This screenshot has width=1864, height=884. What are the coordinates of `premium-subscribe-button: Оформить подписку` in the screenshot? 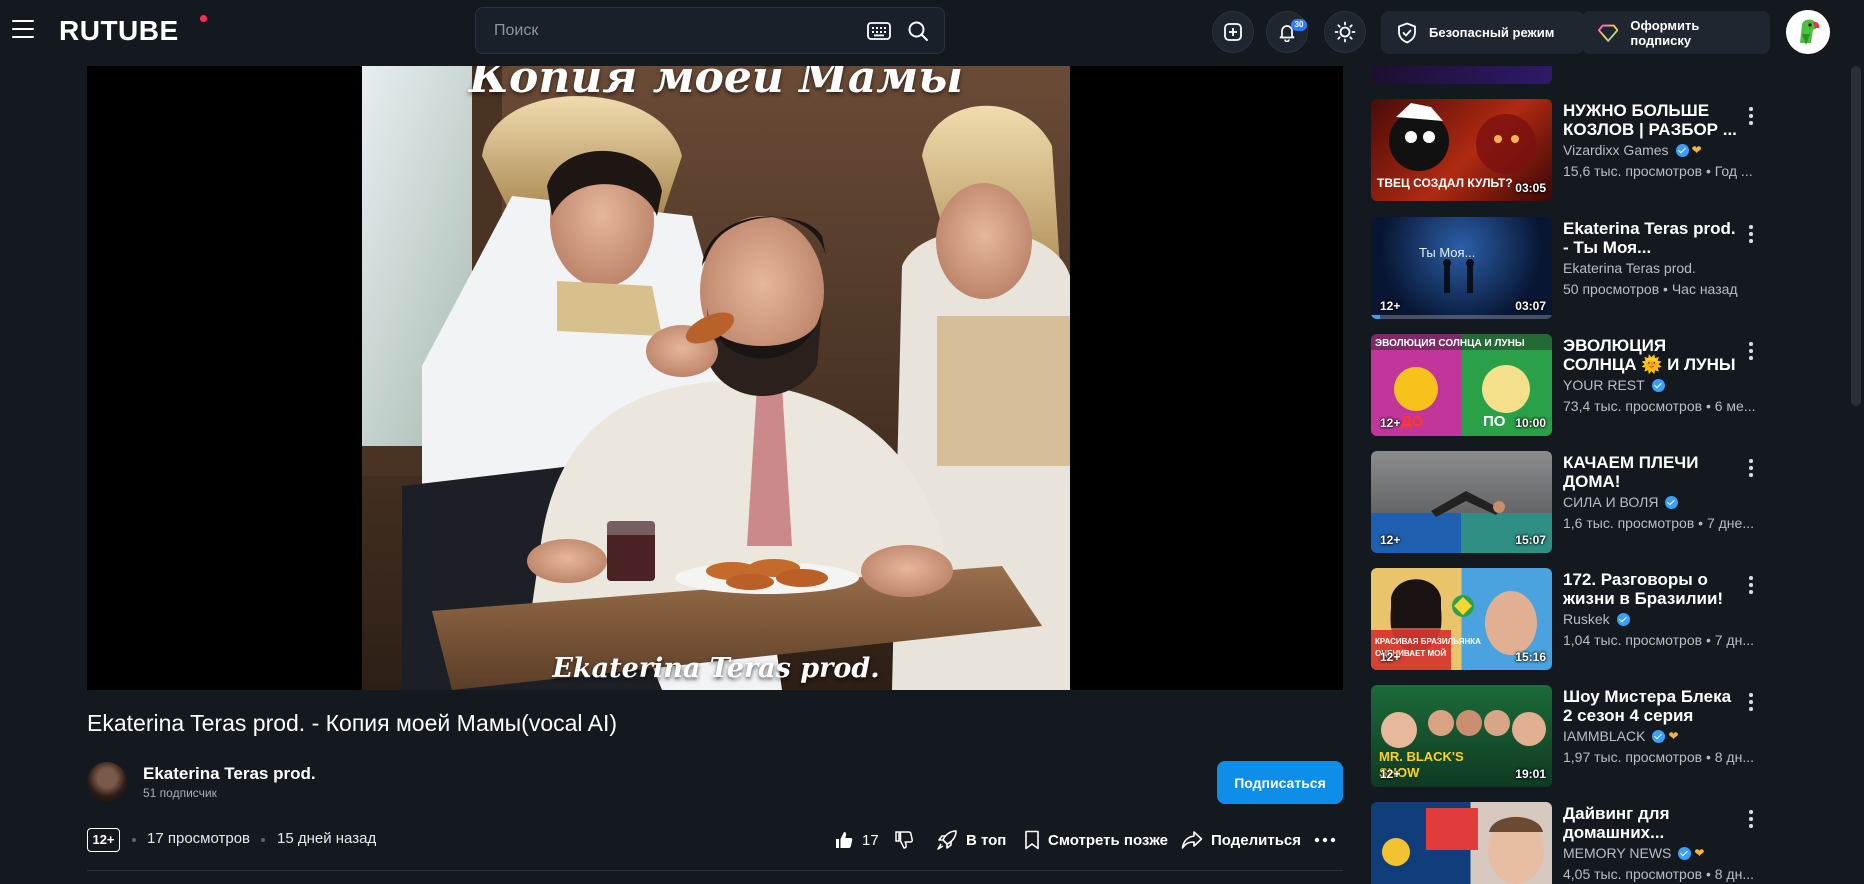 It's located at (1676, 32).